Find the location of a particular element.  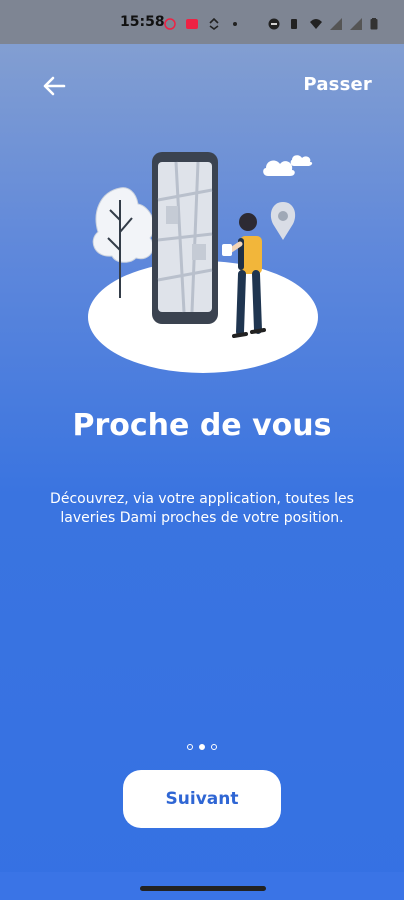

vibrate-icon is located at coordinates (294, 24).